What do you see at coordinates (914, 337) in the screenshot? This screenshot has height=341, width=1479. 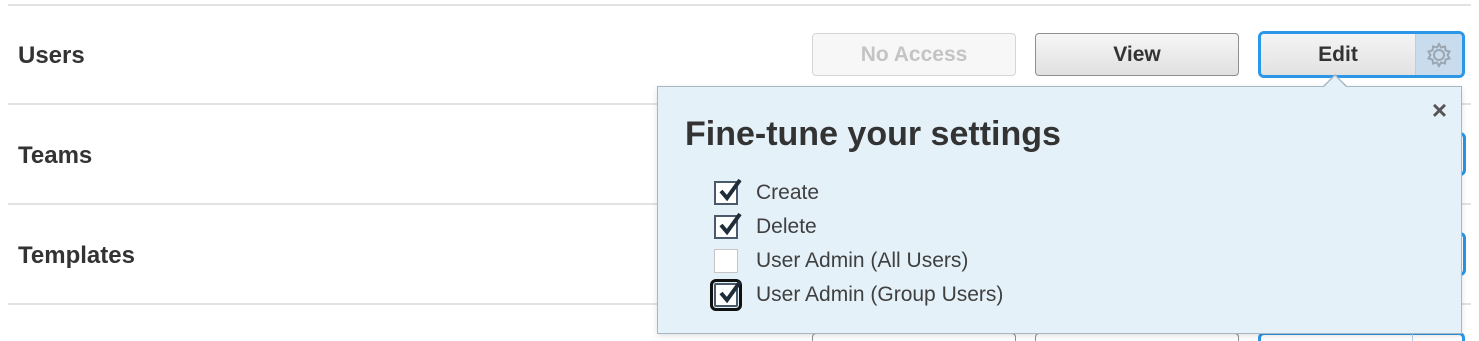 I see `next-row-no-access-button` at bounding box center [914, 337].